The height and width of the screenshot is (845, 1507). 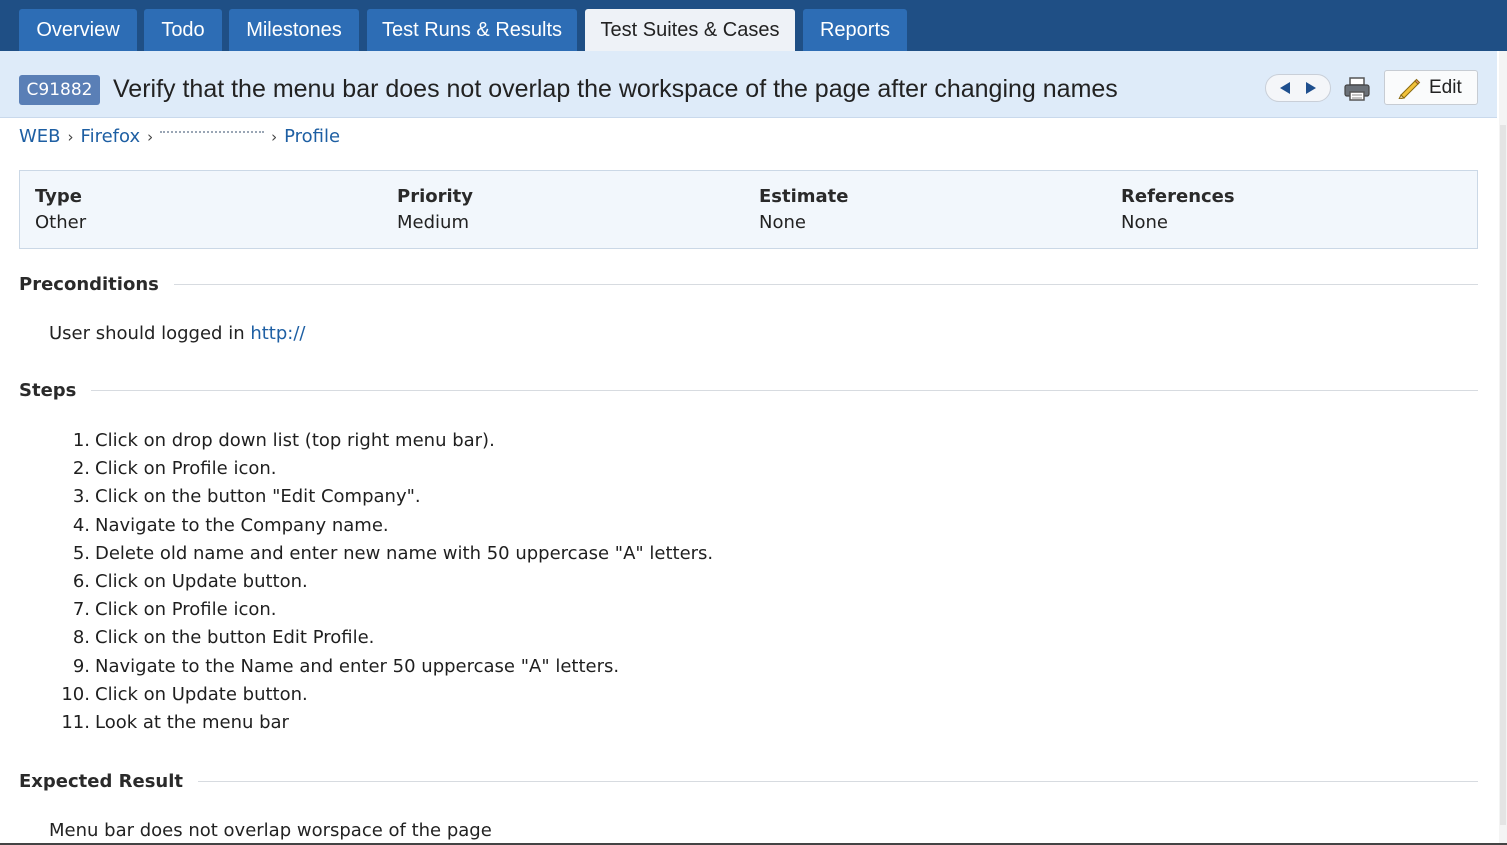 What do you see at coordinates (174, 610) in the screenshot?
I see `list-item: 7. Click on Profile icon.` at bounding box center [174, 610].